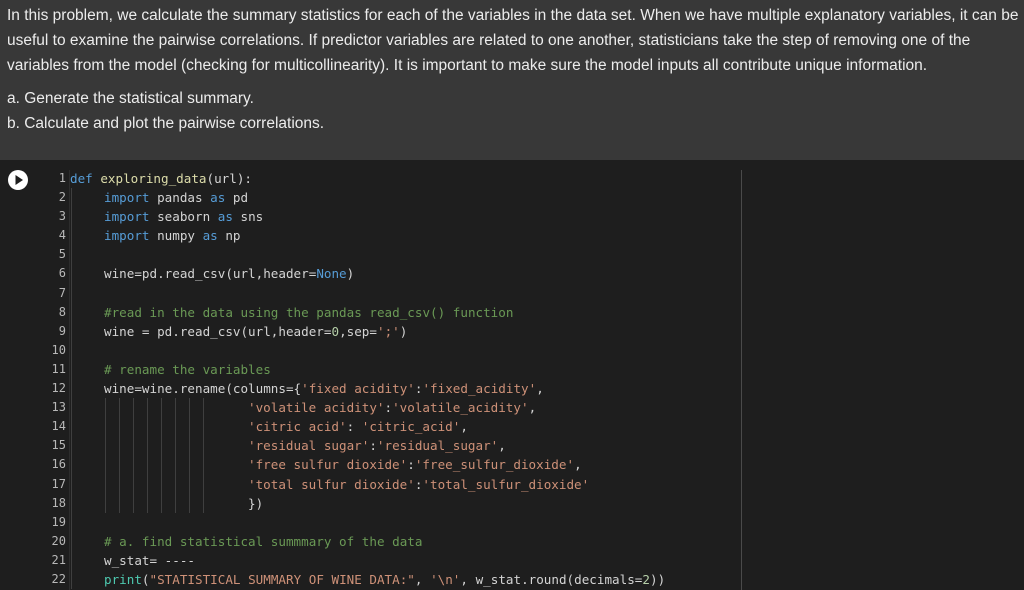 The width and height of the screenshot is (1024, 590). Describe the element at coordinates (297, 427) in the screenshot. I see `code-token: 'citric acid'` at that location.